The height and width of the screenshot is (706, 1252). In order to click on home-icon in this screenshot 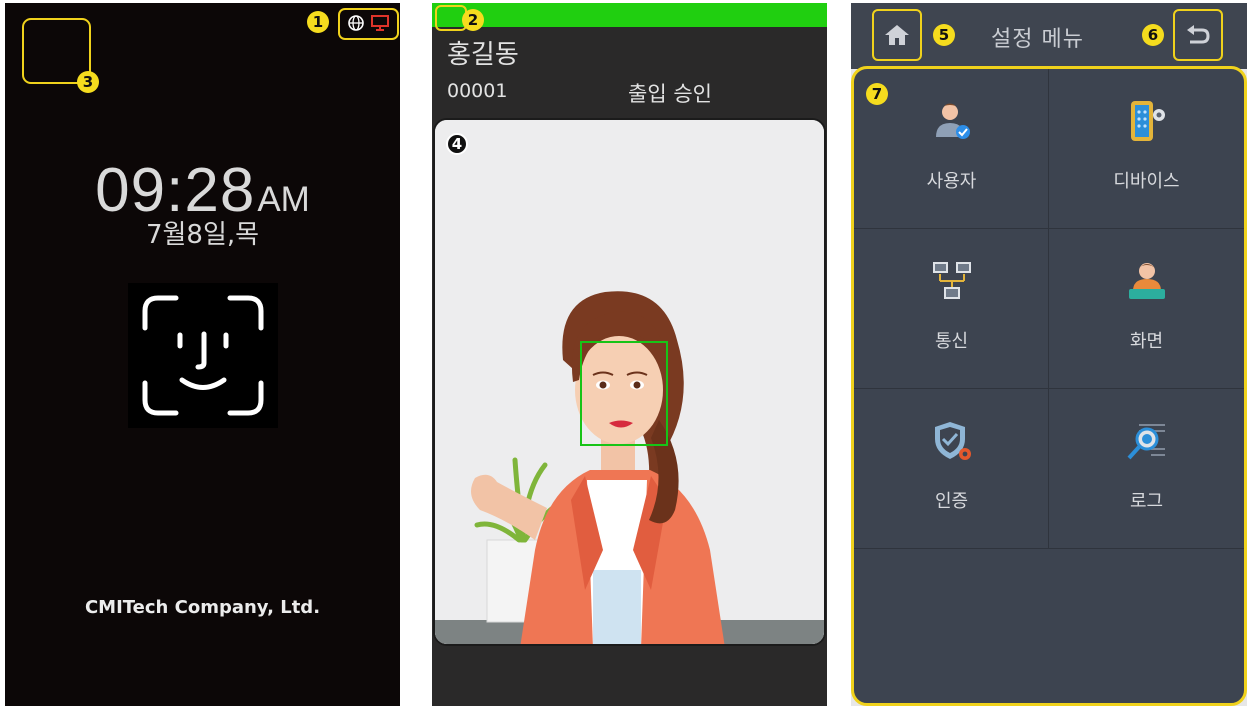, I will do `click(897, 35)`.